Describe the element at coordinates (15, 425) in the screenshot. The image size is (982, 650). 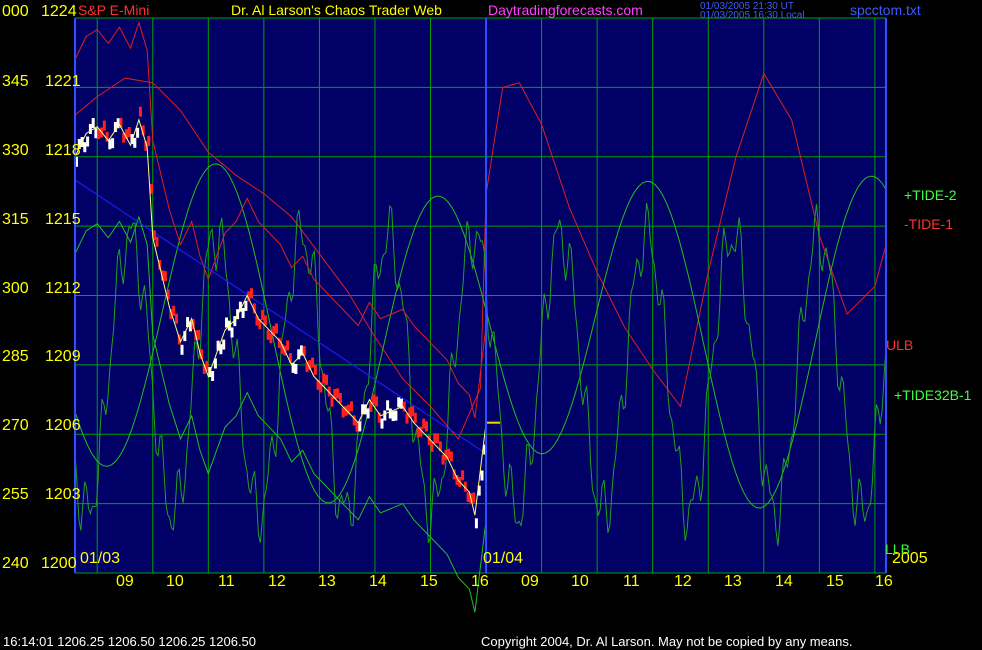
I see `y-tick-angle: 270` at that location.